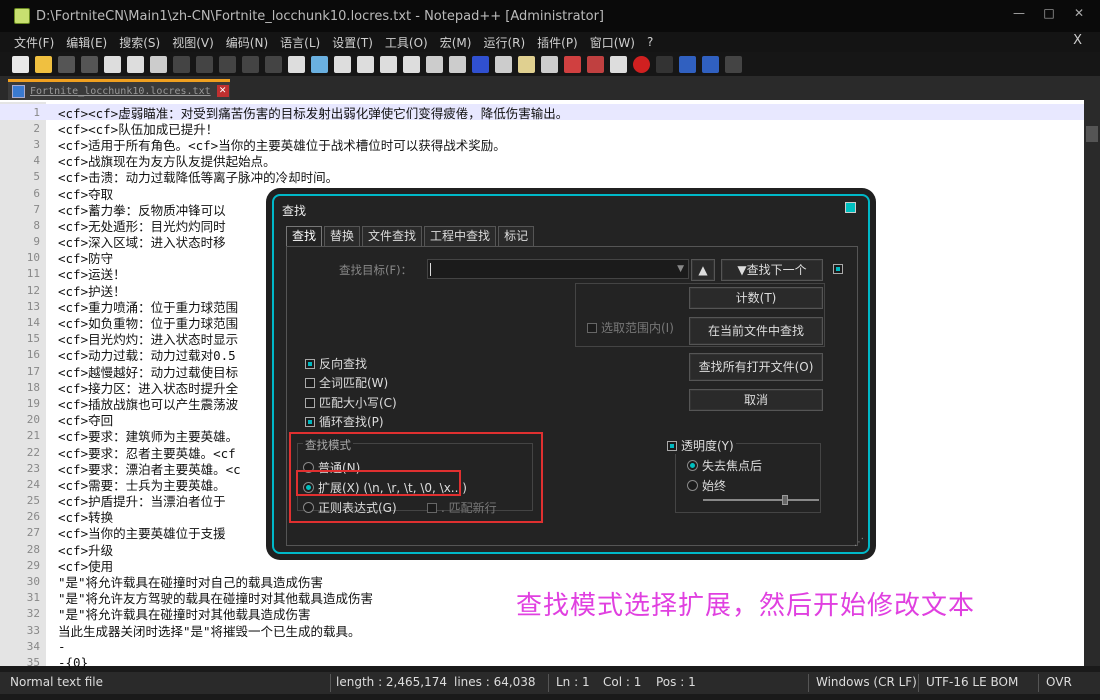 Image resolution: width=1100 pixels, height=700 pixels. I want to click on line-number: 13, so click(33, 306).